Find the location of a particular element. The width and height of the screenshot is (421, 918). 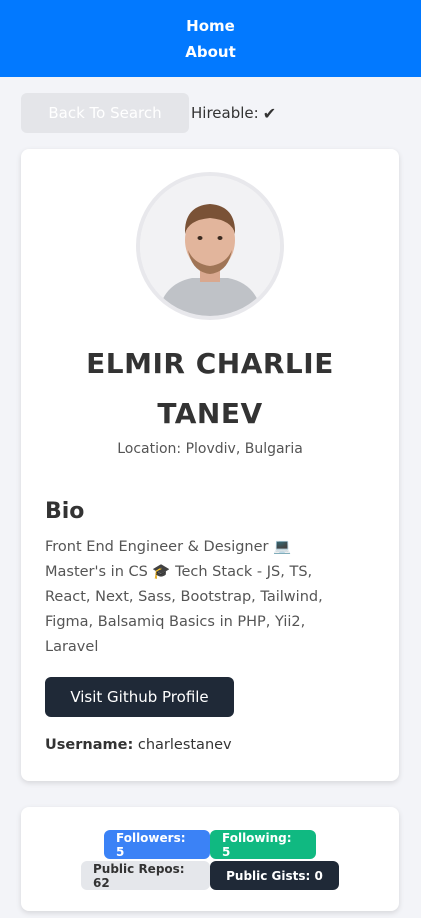

visit-github-profile-button: Visit Github Profile is located at coordinates (139, 697).